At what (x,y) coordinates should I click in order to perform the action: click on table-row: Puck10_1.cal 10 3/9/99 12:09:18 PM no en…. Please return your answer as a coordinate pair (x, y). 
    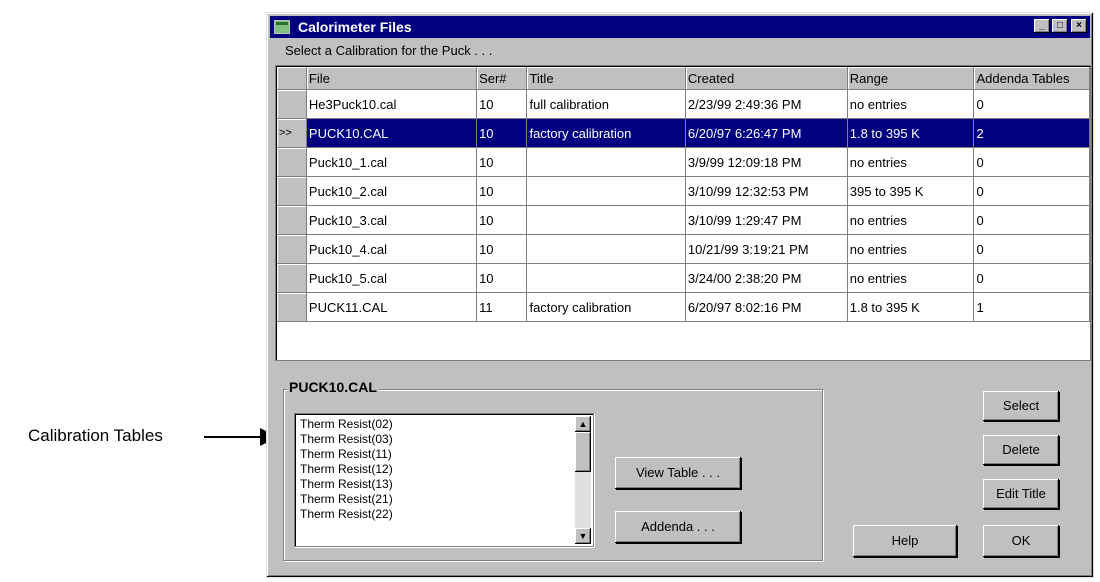
    Looking at the image, I should click on (683, 162).